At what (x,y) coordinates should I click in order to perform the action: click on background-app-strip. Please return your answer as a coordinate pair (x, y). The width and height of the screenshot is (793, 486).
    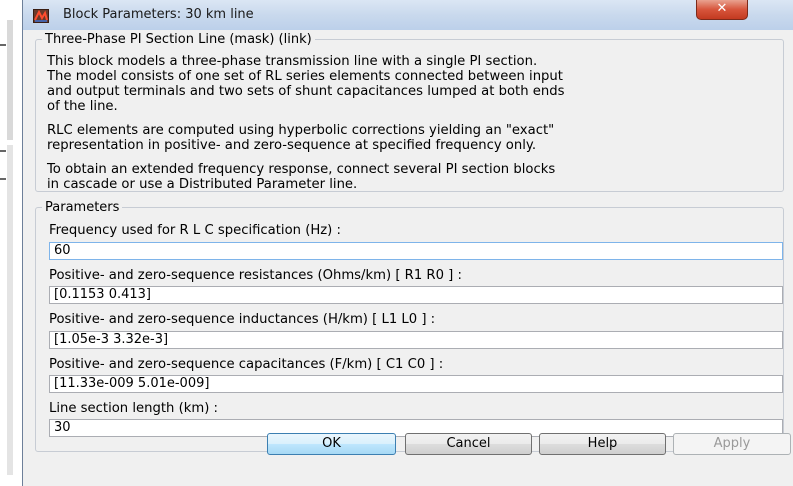
    Looking at the image, I should click on (11, 243).